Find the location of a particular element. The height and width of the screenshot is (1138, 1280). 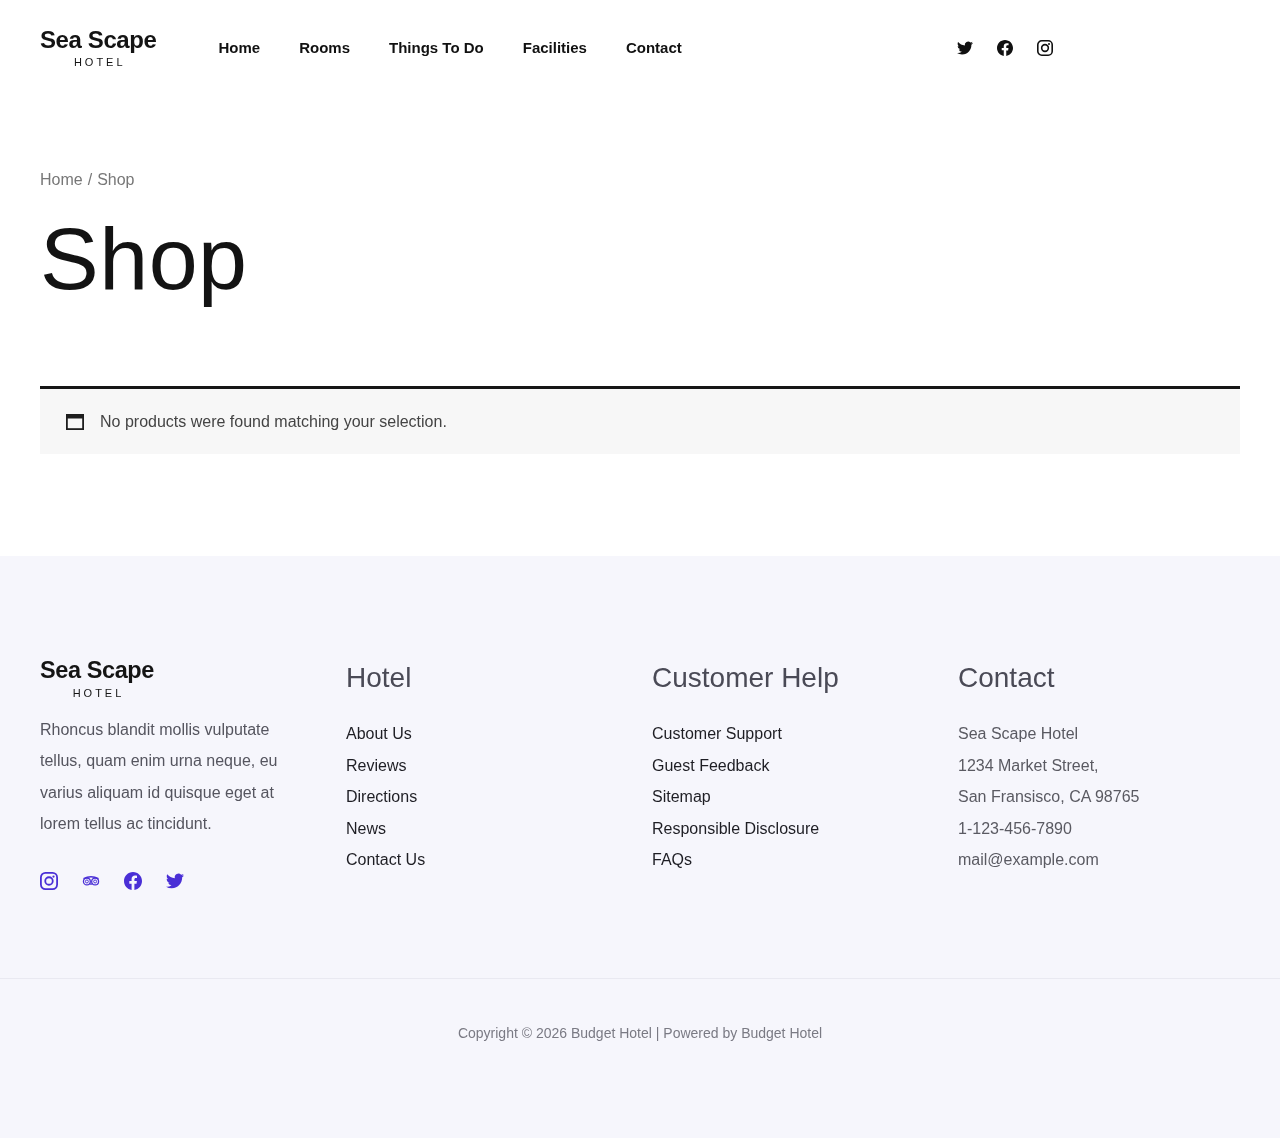

nav-link: Things To Do is located at coordinates (436, 48).